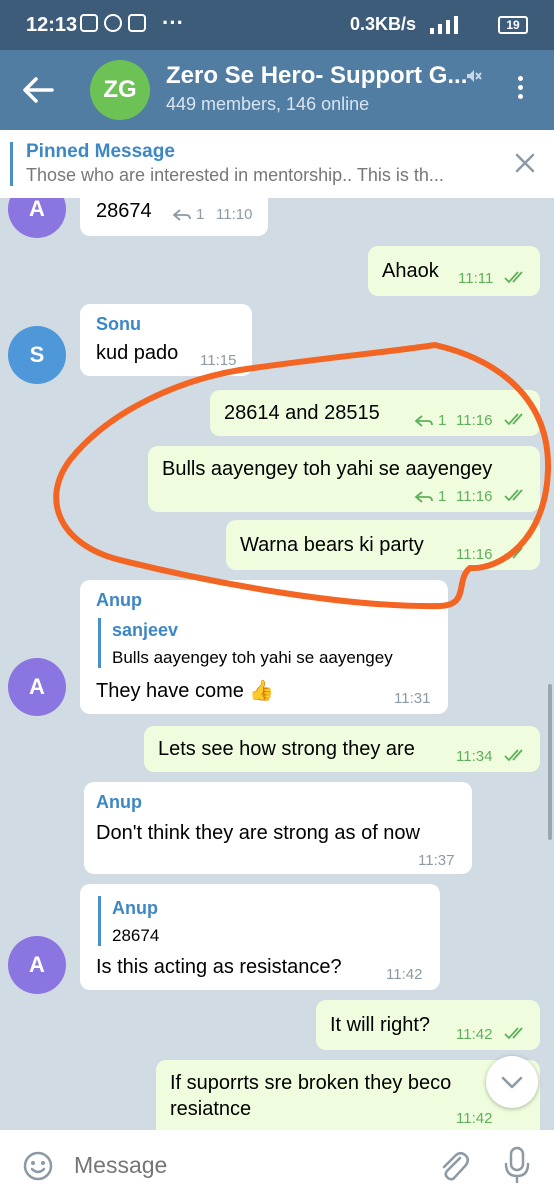 This screenshot has height=1200, width=554. What do you see at coordinates (311, 1083) in the screenshot?
I see `message-text-line1: If suporrts sre broken they beco` at bounding box center [311, 1083].